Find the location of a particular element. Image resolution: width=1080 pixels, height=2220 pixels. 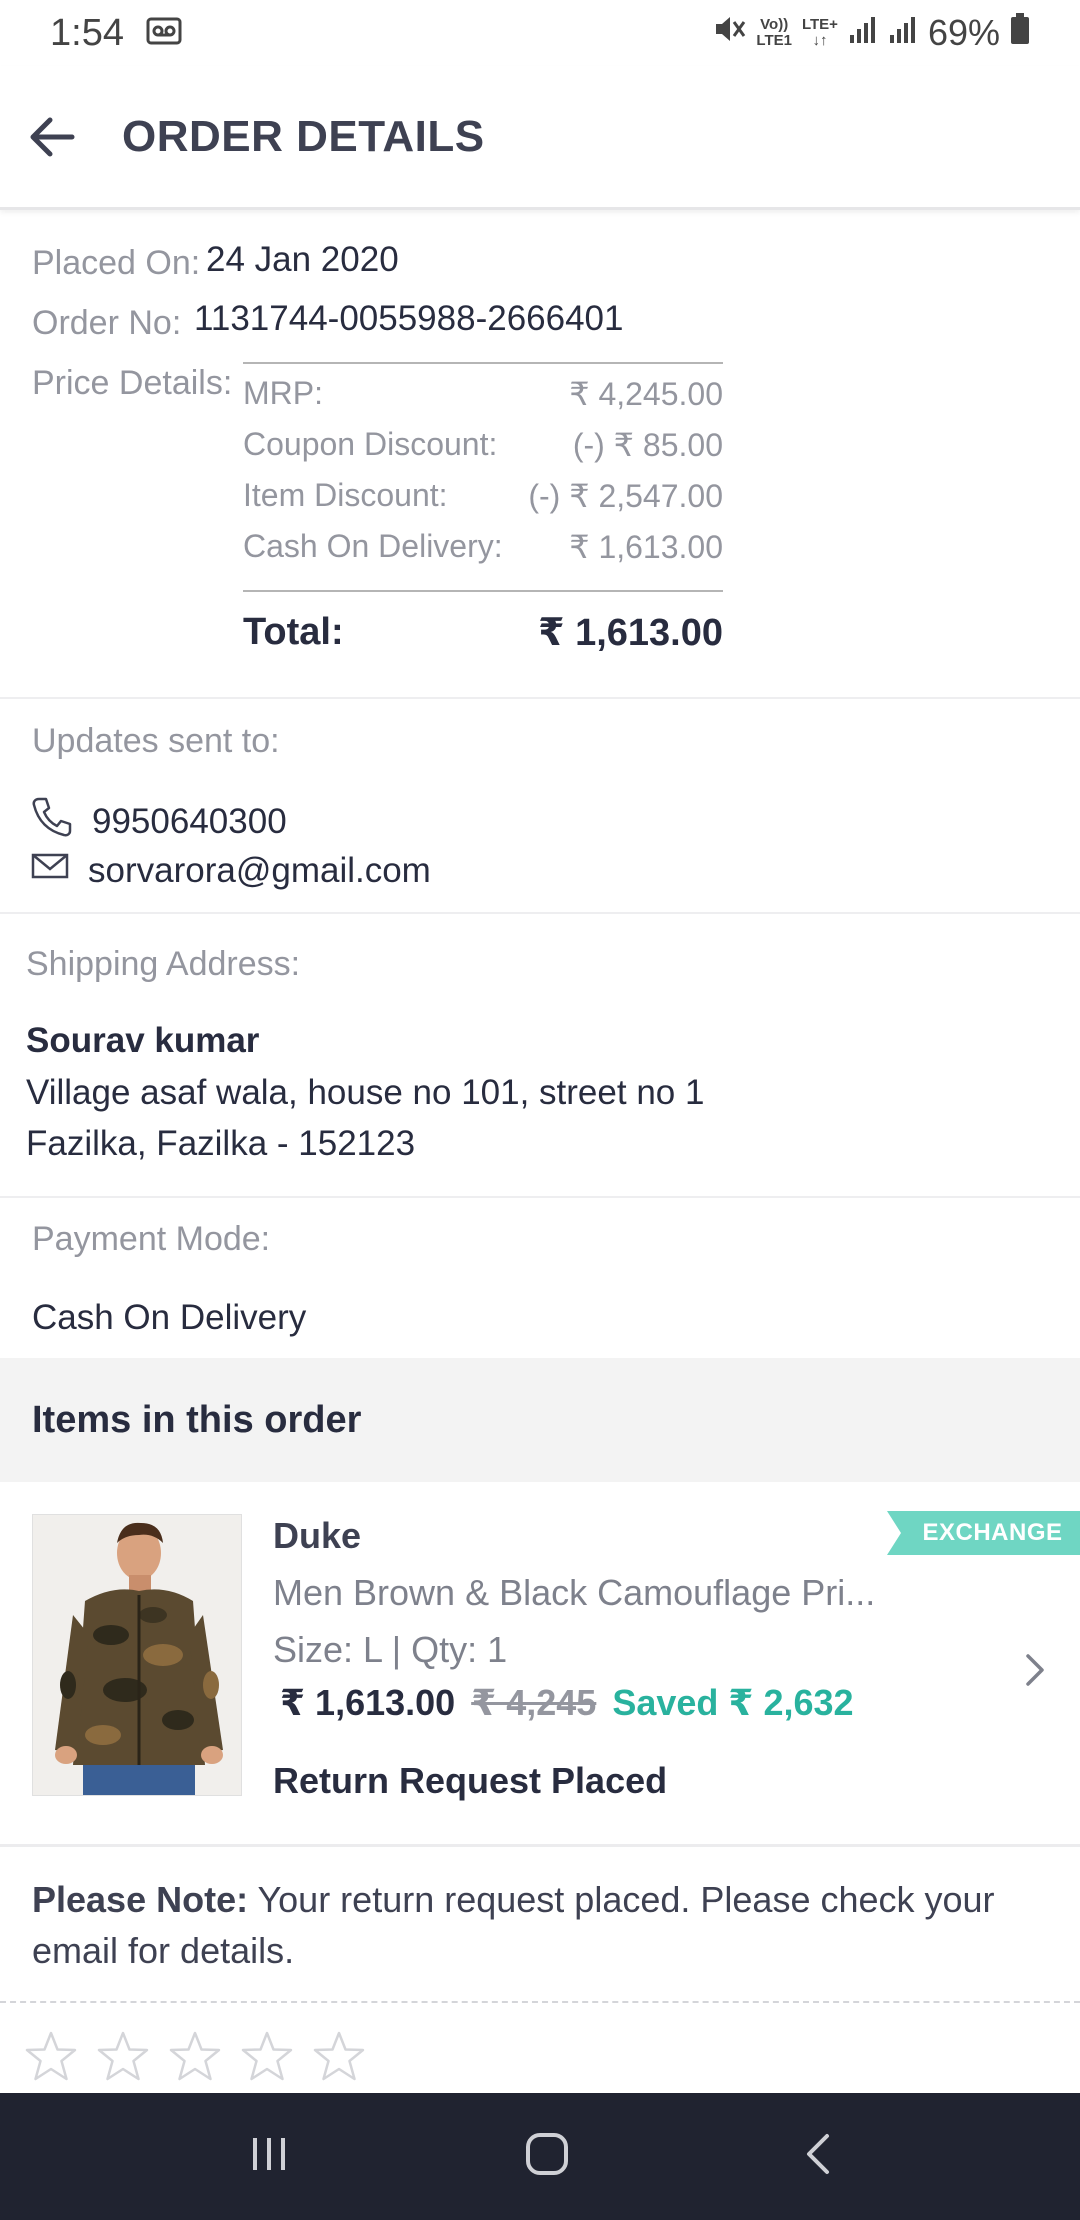

price-row-value: (-) ₹ 2,547.00 is located at coordinates (625, 495).